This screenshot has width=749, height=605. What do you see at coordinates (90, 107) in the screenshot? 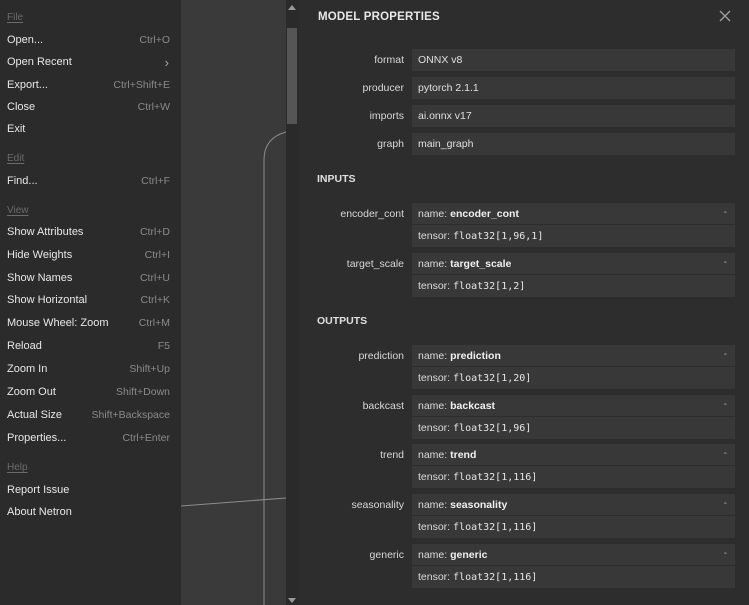
I see `menu-item-close: Close Ctrl+W` at bounding box center [90, 107].